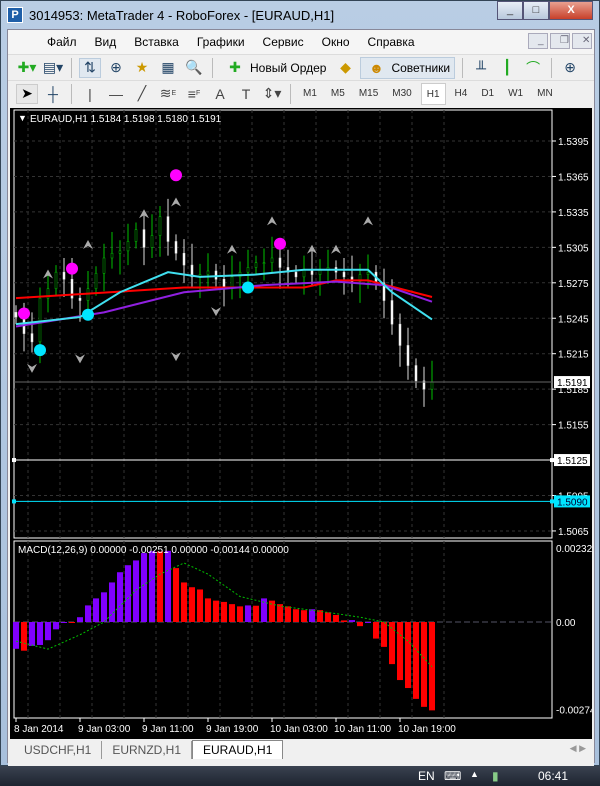  What do you see at coordinates (515, 94) in the screenshot?
I see `timeframe-w1: W1` at bounding box center [515, 94].